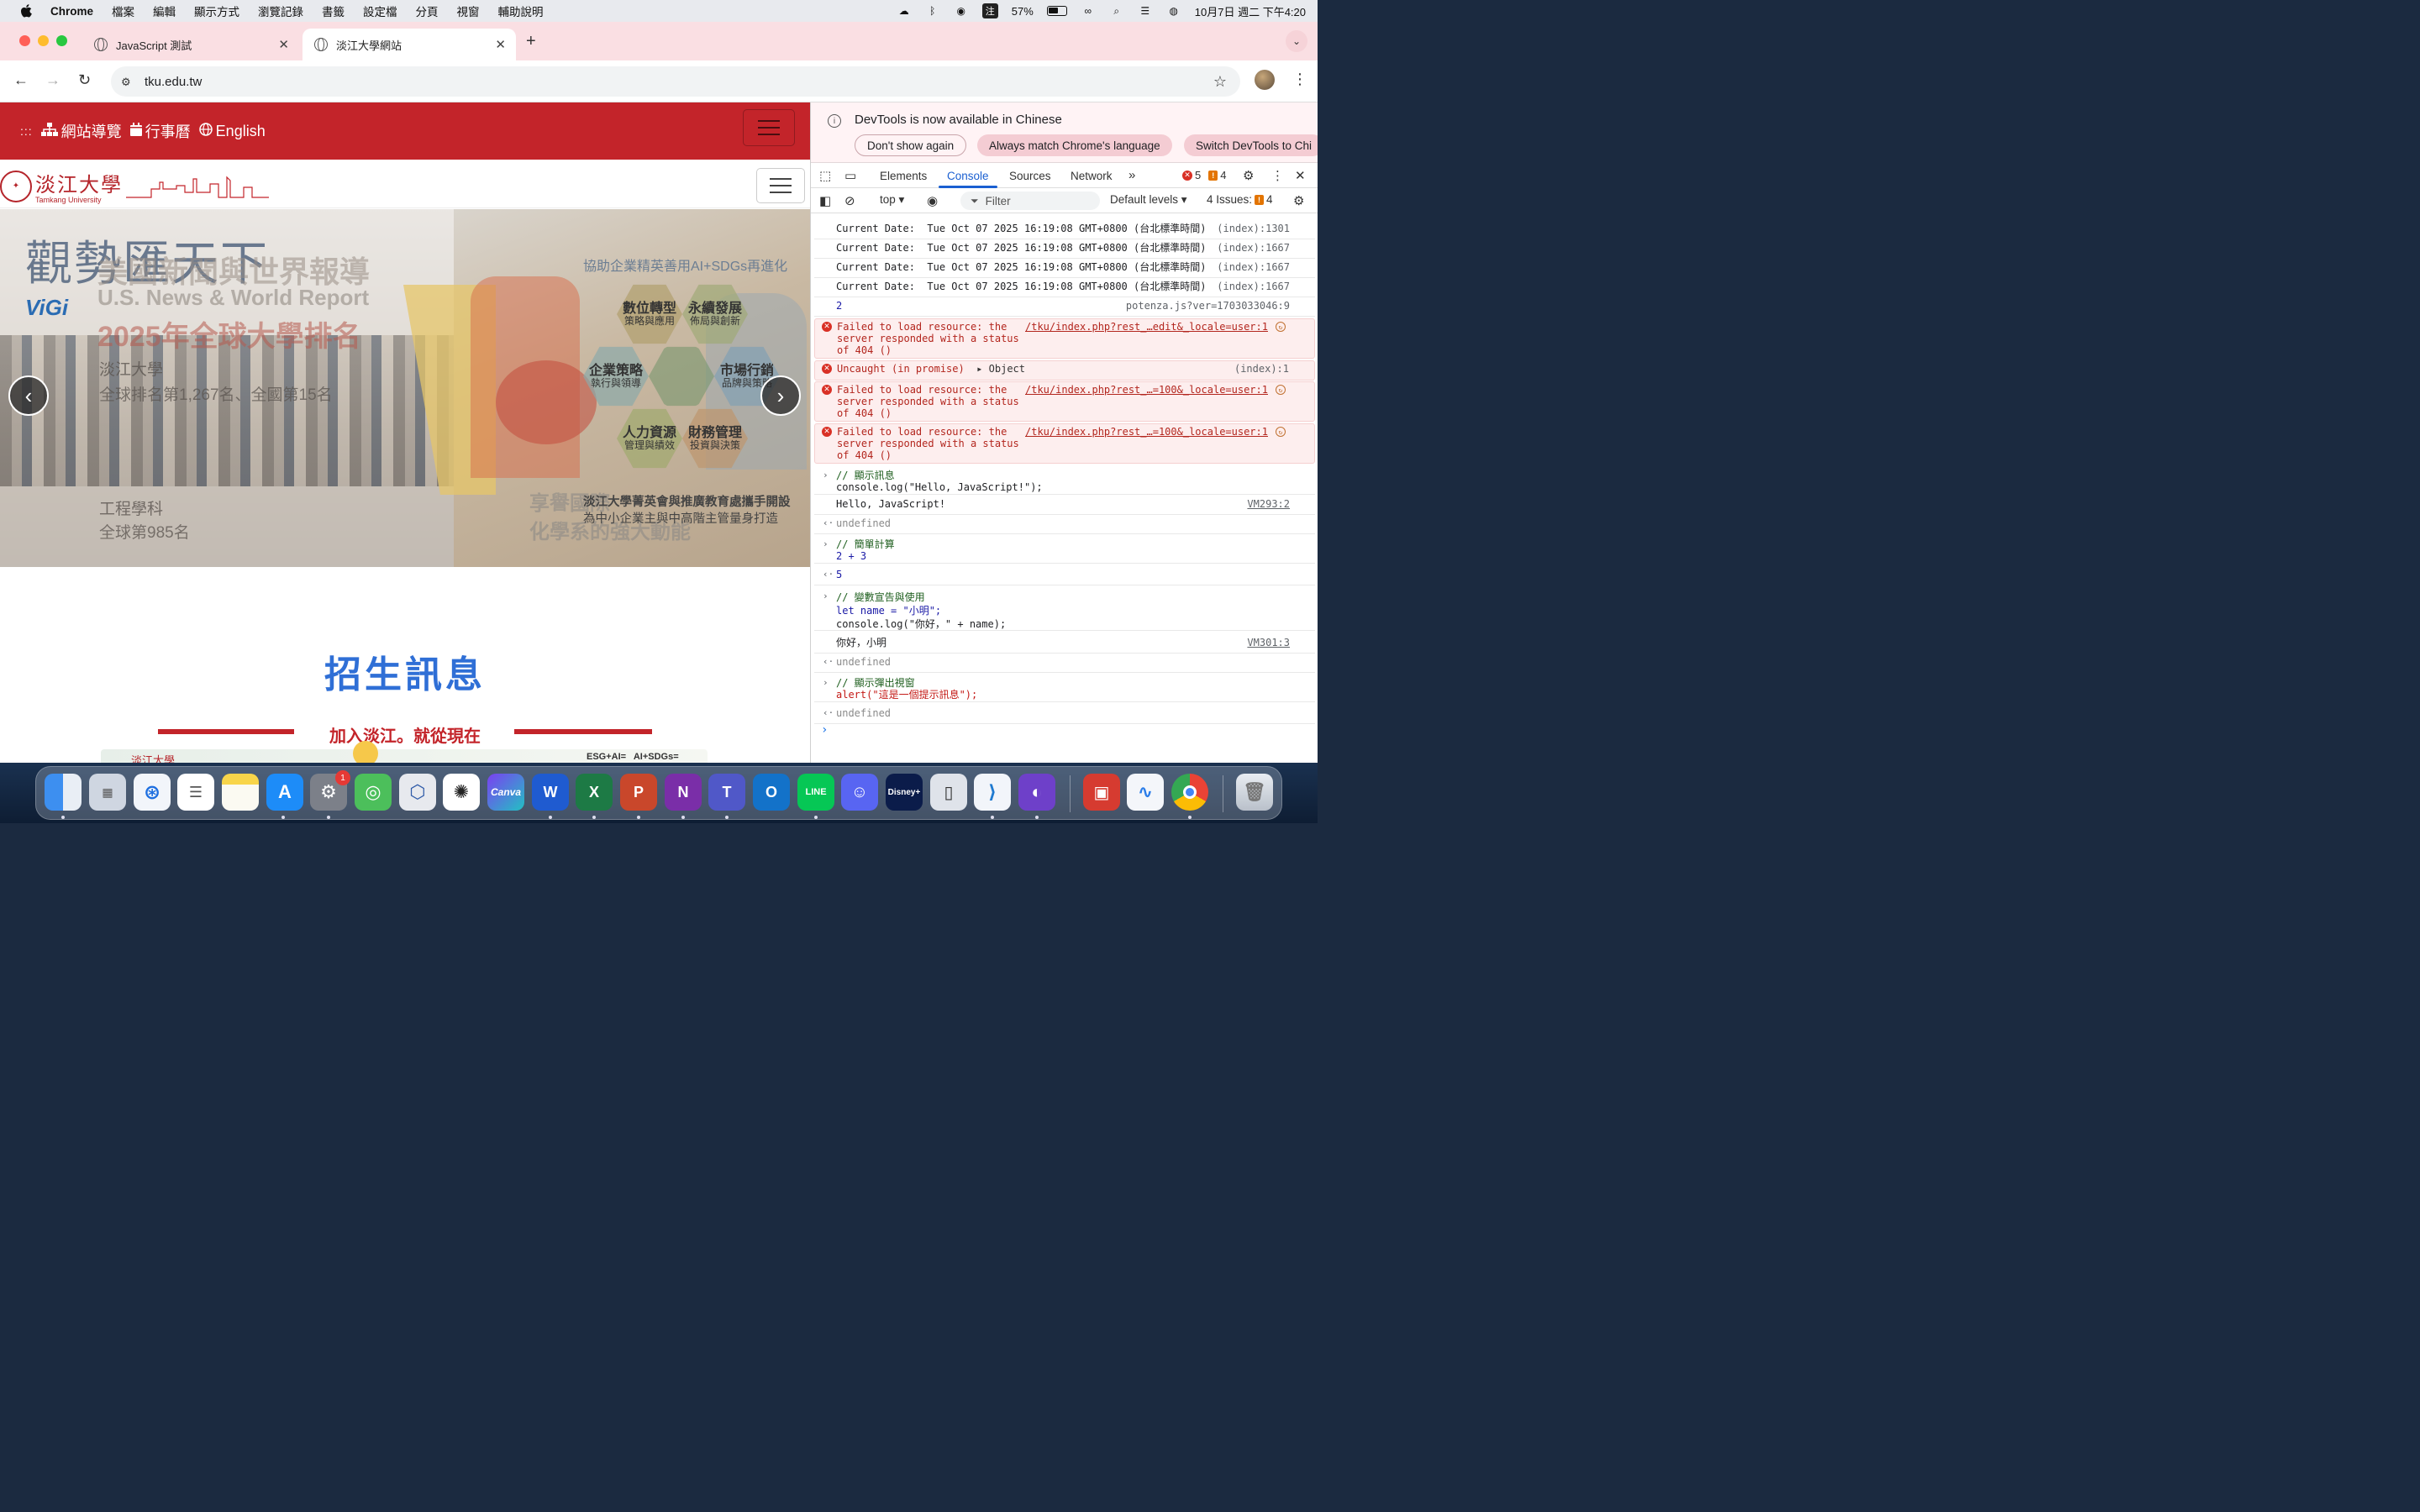  What do you see at coordinates (217, 11) in the screenshot?
I see `menu-view: 顯示方式` at bounding box center [217, 11].